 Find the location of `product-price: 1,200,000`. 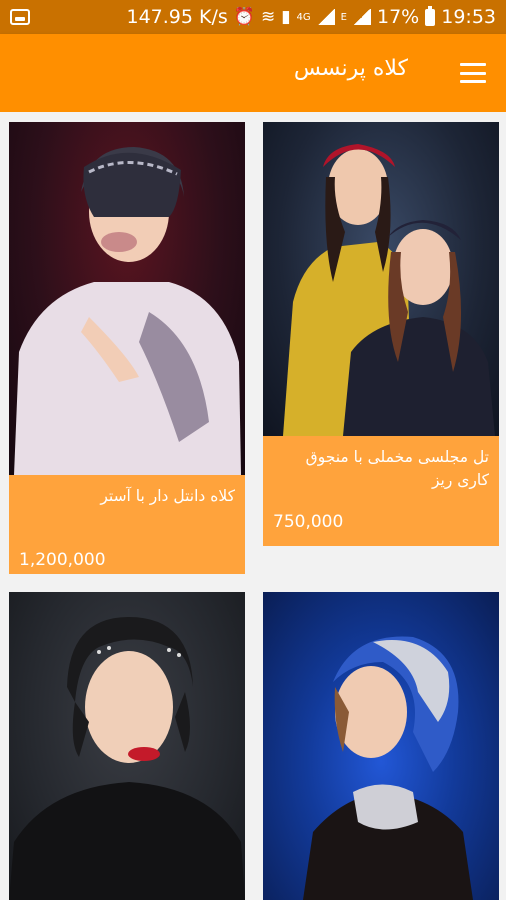

product-price: 1,200,000 is located at coordinates (62, 560).